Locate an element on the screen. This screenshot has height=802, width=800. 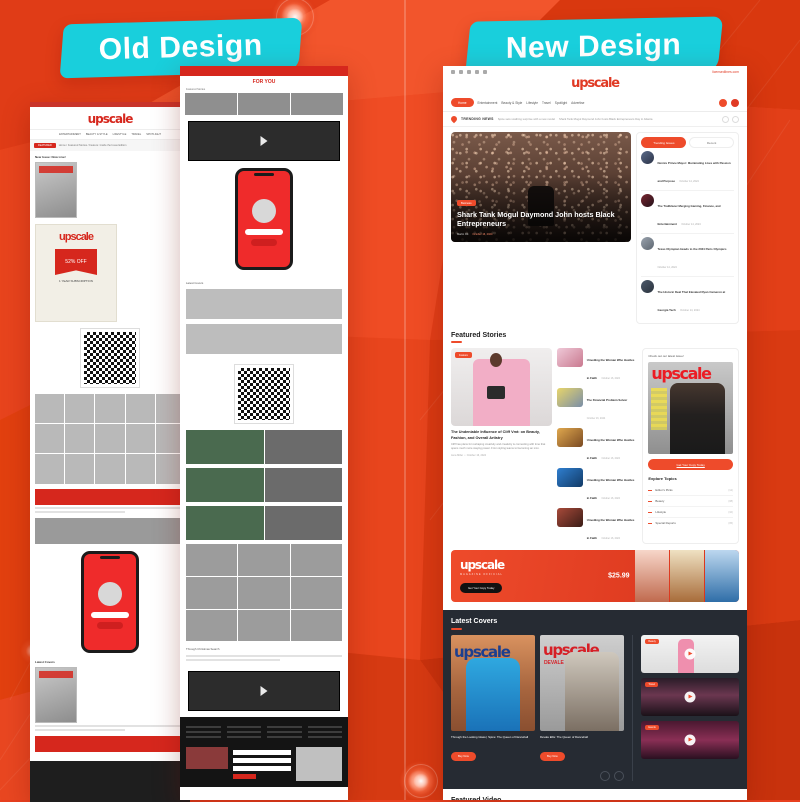
carousel-prev-icon is located at coordinates (604, 775).